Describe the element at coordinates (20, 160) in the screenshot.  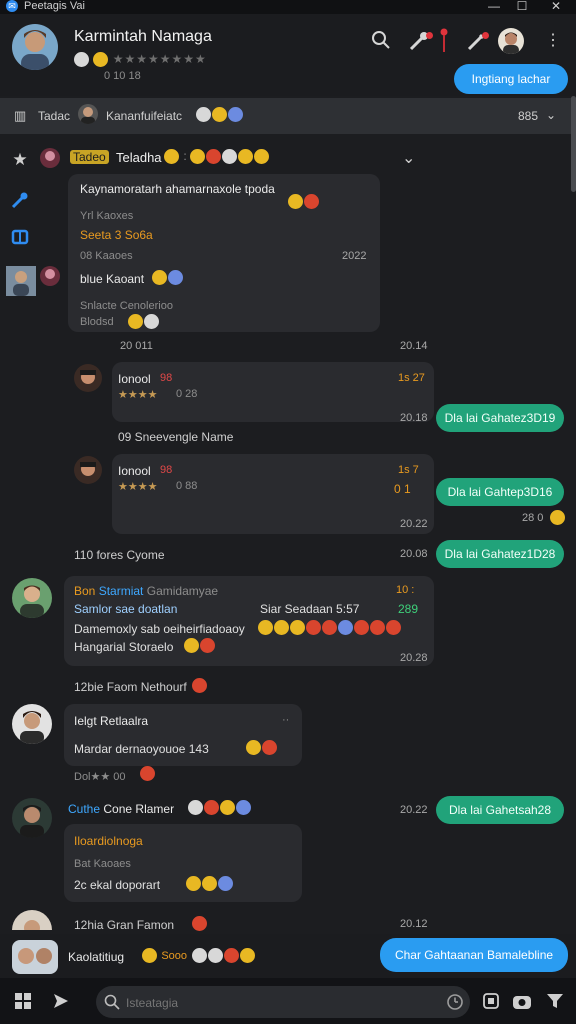
I see `star-icon: ★` at that location.